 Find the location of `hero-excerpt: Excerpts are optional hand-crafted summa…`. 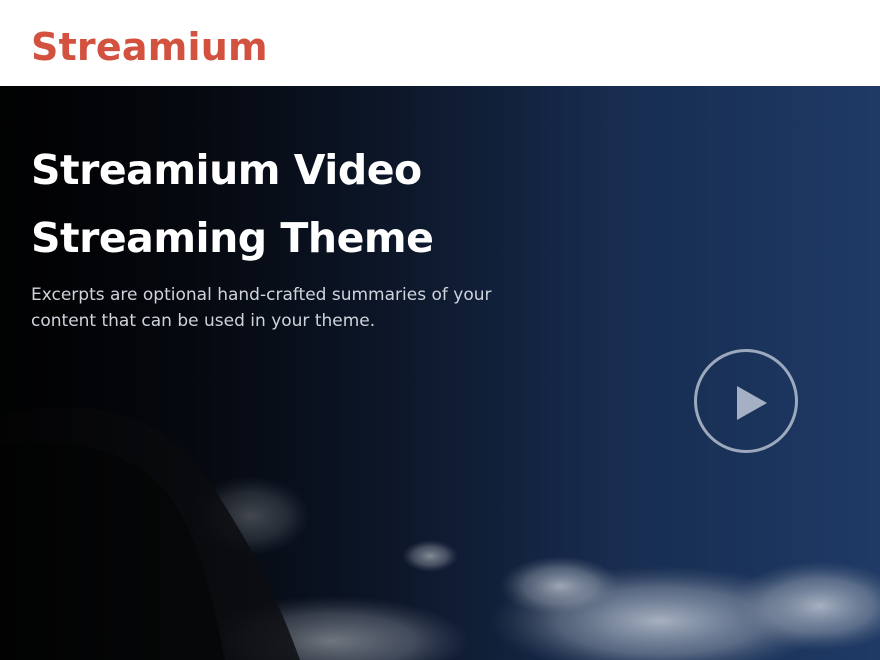

hero-excerpt: Excerpts are optional hand-crafted summa… is located at coordinates (261, 308).